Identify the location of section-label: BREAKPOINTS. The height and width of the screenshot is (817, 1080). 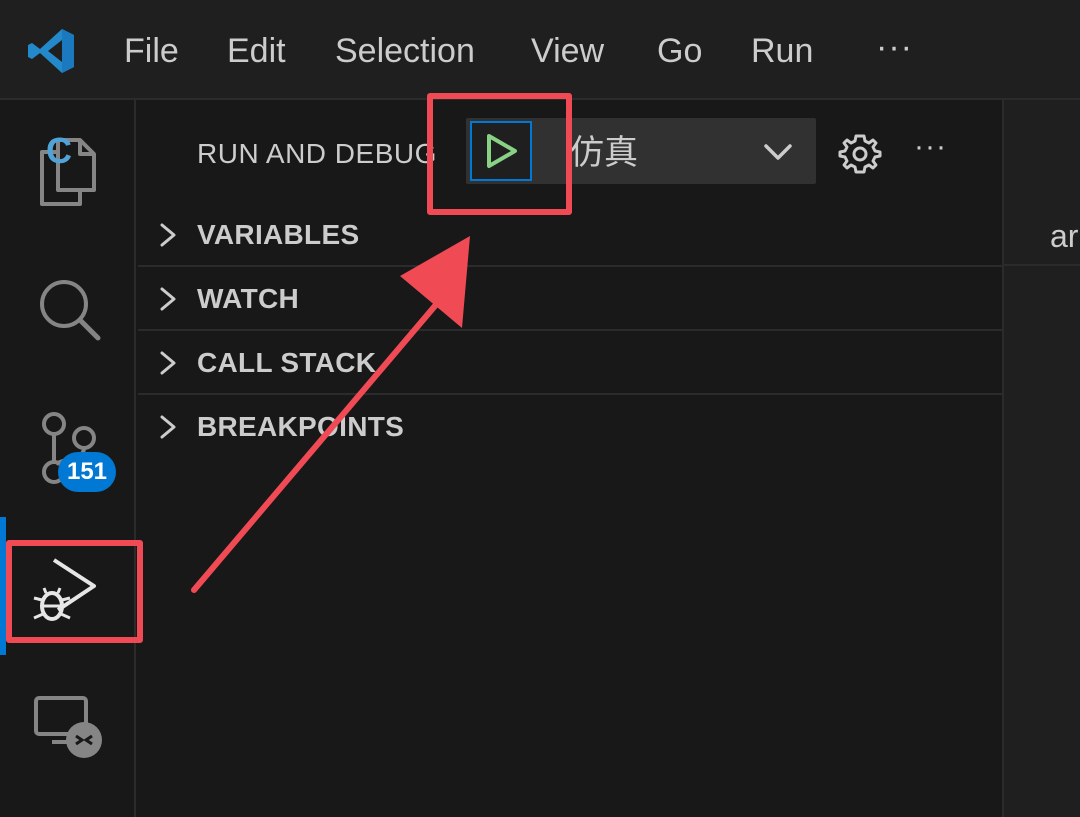
(301, 426).